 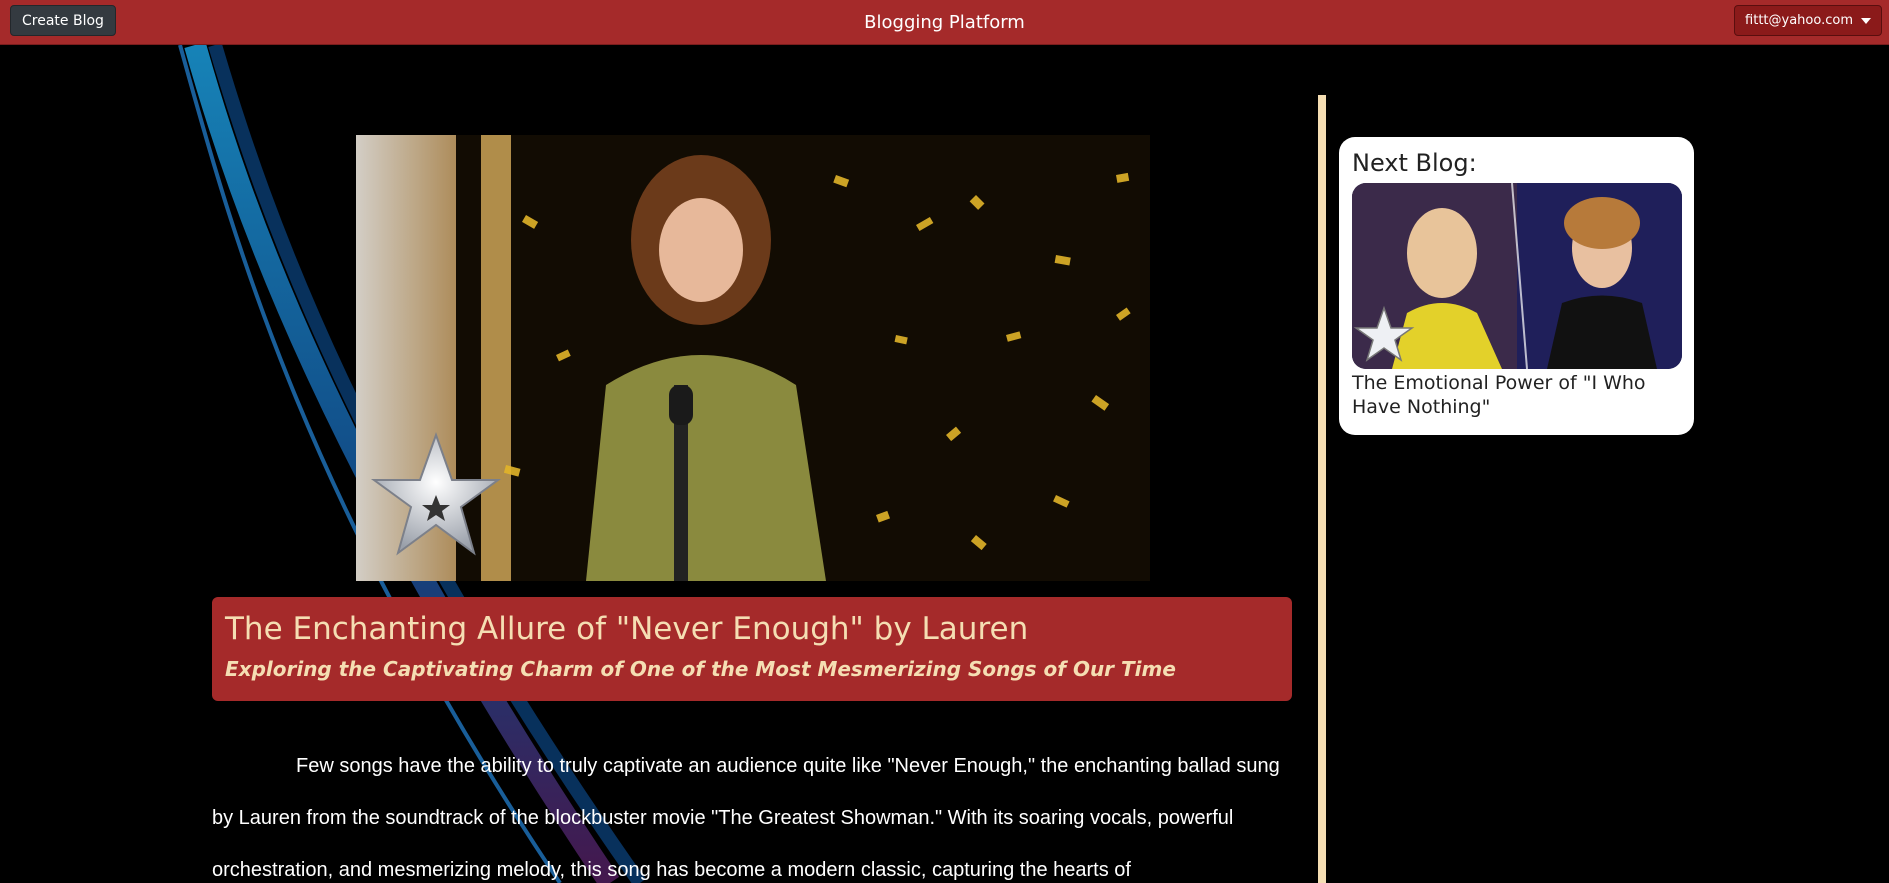 I want to click on next-blog-image, so click(x=1517, y=276).